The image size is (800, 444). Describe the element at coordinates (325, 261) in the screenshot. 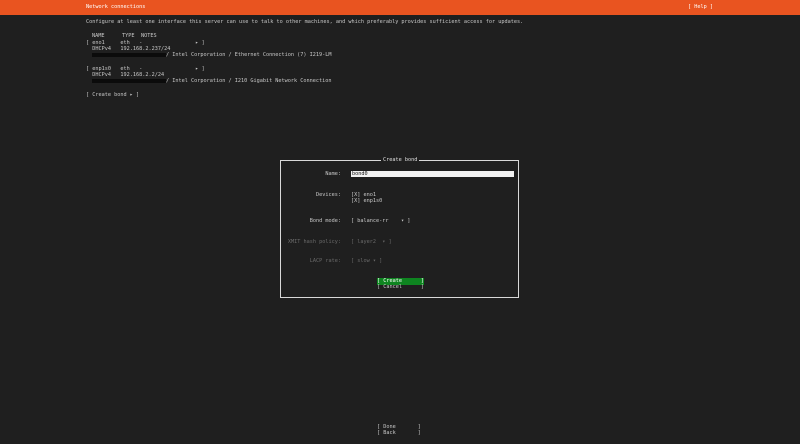

I see `lacp-rate-label: LACP rate:` at that location.